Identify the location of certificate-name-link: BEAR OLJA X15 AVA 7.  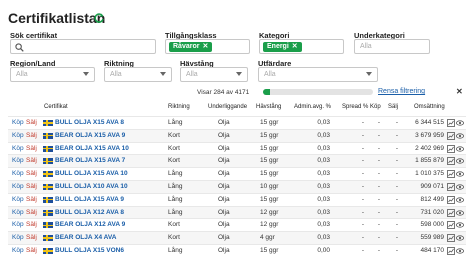
(90, 160).